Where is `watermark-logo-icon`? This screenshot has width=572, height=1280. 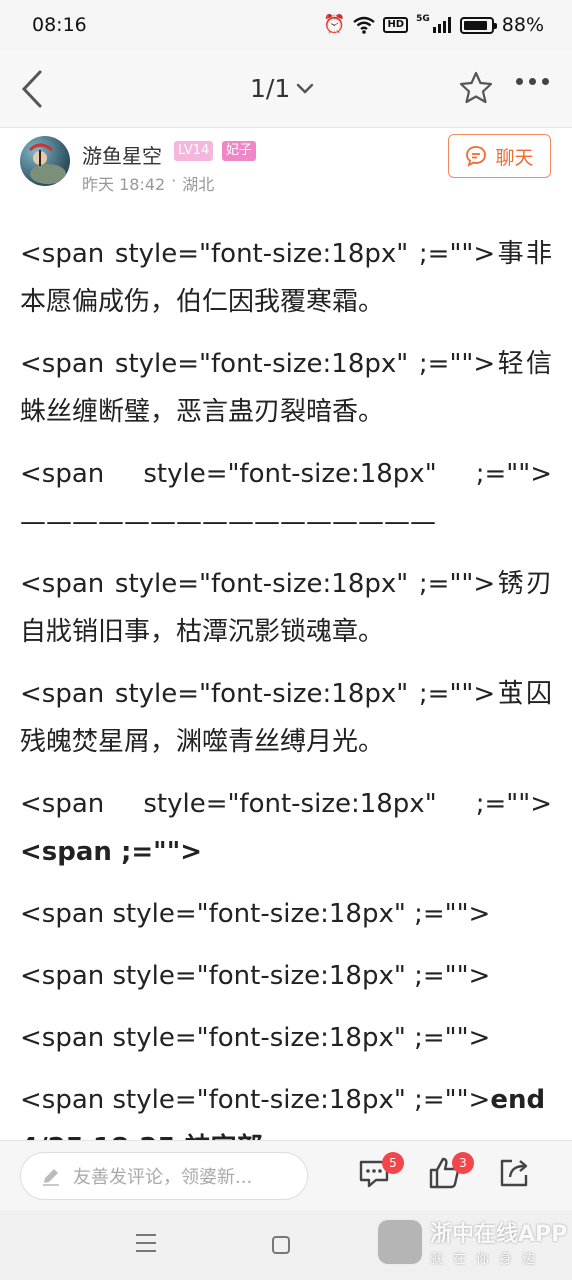
watermark-logo-icon is located at coordinates (400, 1241).